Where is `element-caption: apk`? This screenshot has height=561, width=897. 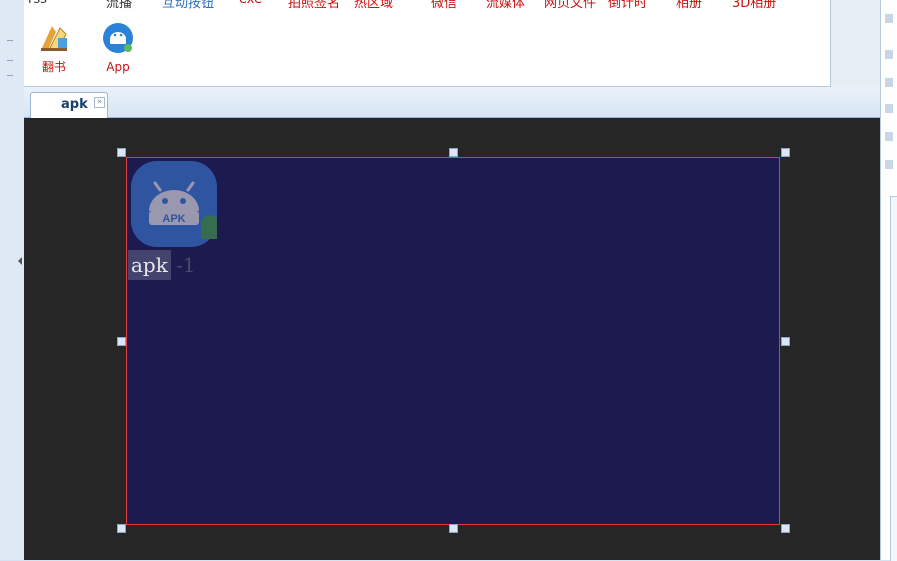 element-caption: apk is located at coordinates (149, 265).